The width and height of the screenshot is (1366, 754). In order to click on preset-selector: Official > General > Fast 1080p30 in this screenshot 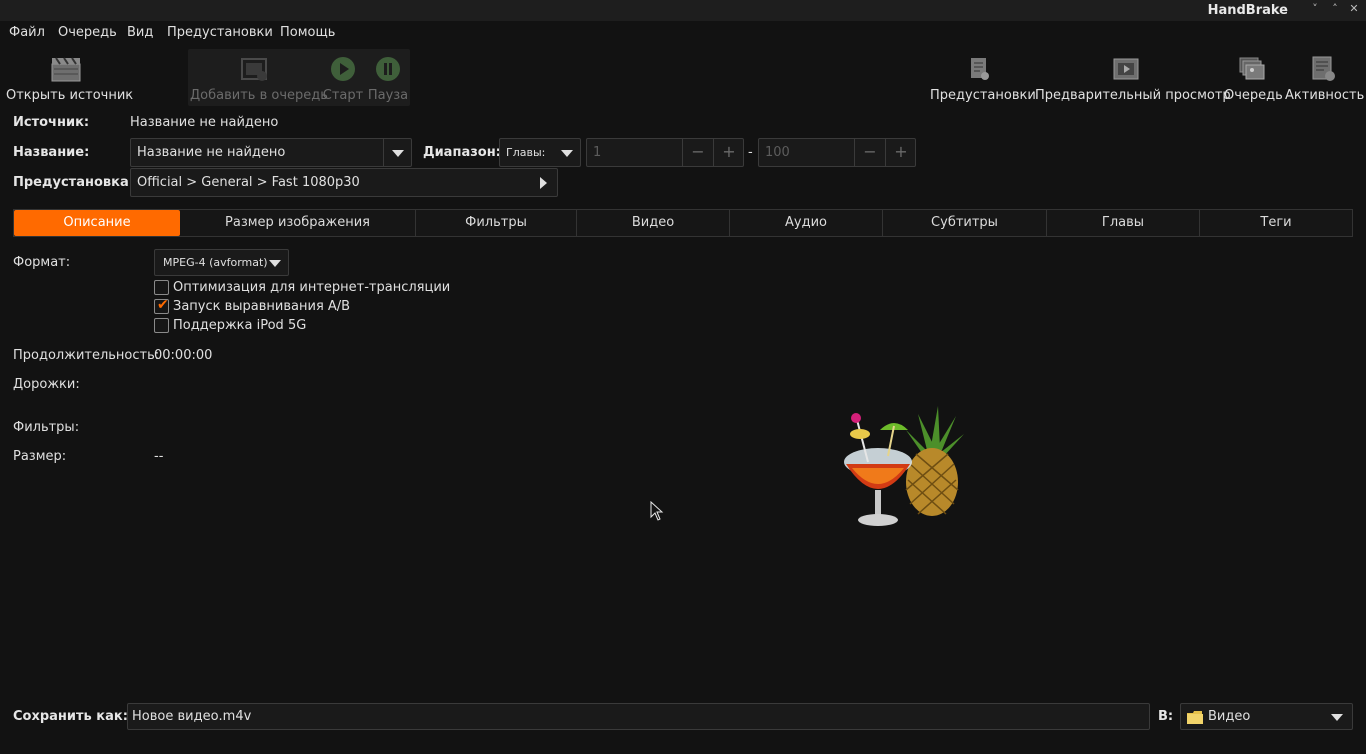, I will do `click(344, 182)`.